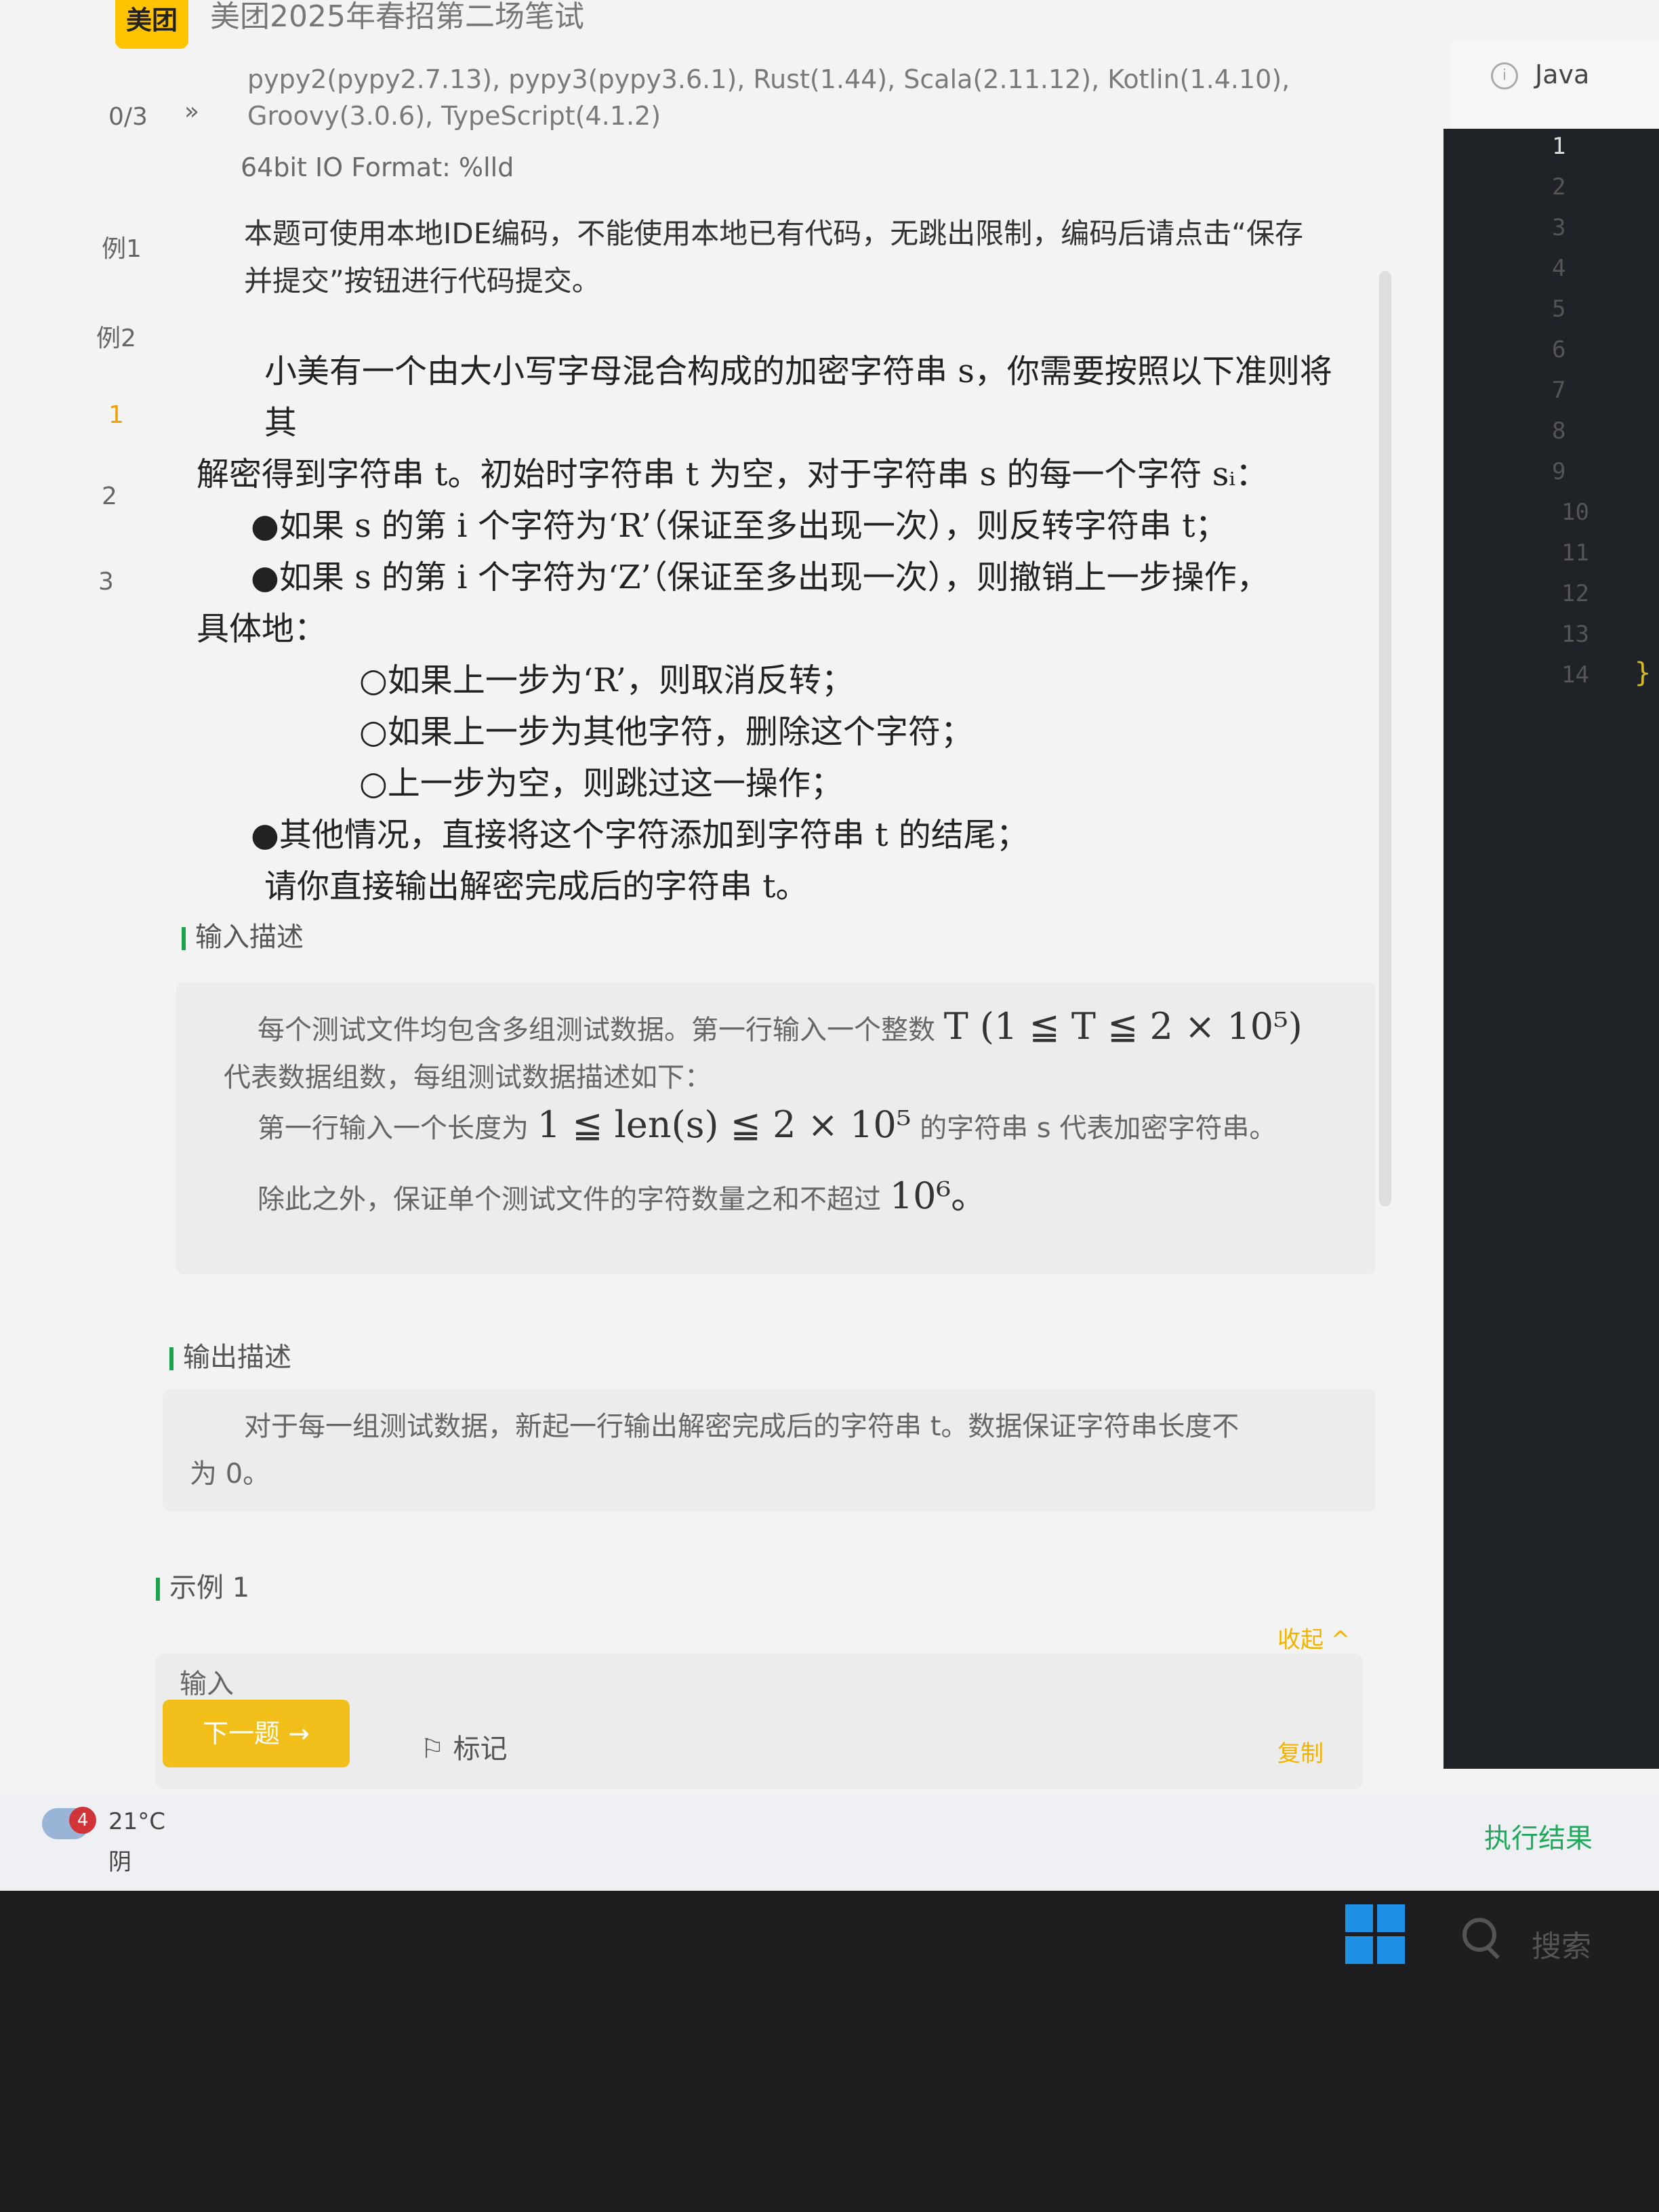  What do you see at coordinates (1375, 1934) in the screenshot?
I see `windows-start-icon` at bounding box center [1375, 1934].